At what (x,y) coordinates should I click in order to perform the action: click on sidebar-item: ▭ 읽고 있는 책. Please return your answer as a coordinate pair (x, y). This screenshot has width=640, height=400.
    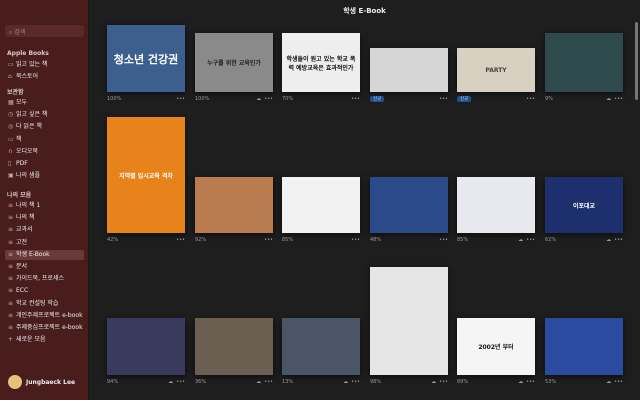
    Looking at the image, I should click on (44, 65).